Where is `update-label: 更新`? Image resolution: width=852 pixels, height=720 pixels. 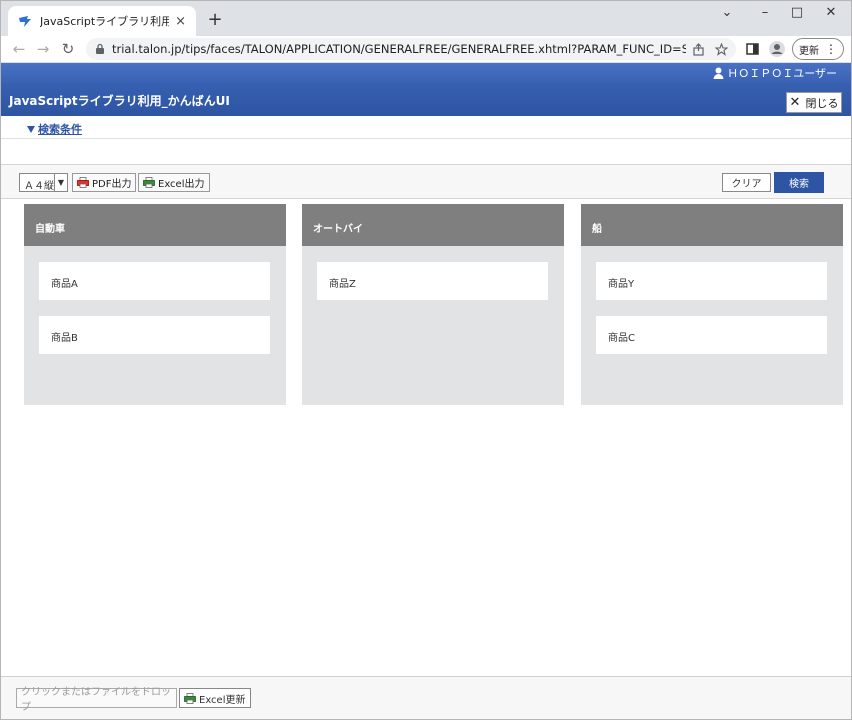 update-label: 更新 is located at coordinates (809, 51).